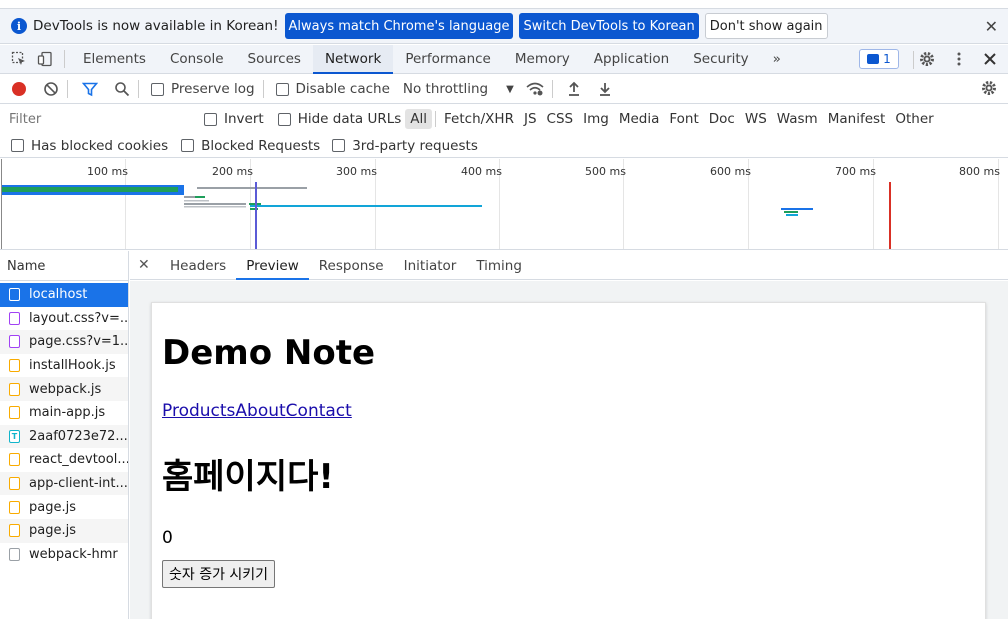 The height and width of the screenshot is (619, 1008). What do you see at coordinates (197, 59) in the screenshot?
I see `tab-console: Console` at bounding box center [197, 59].